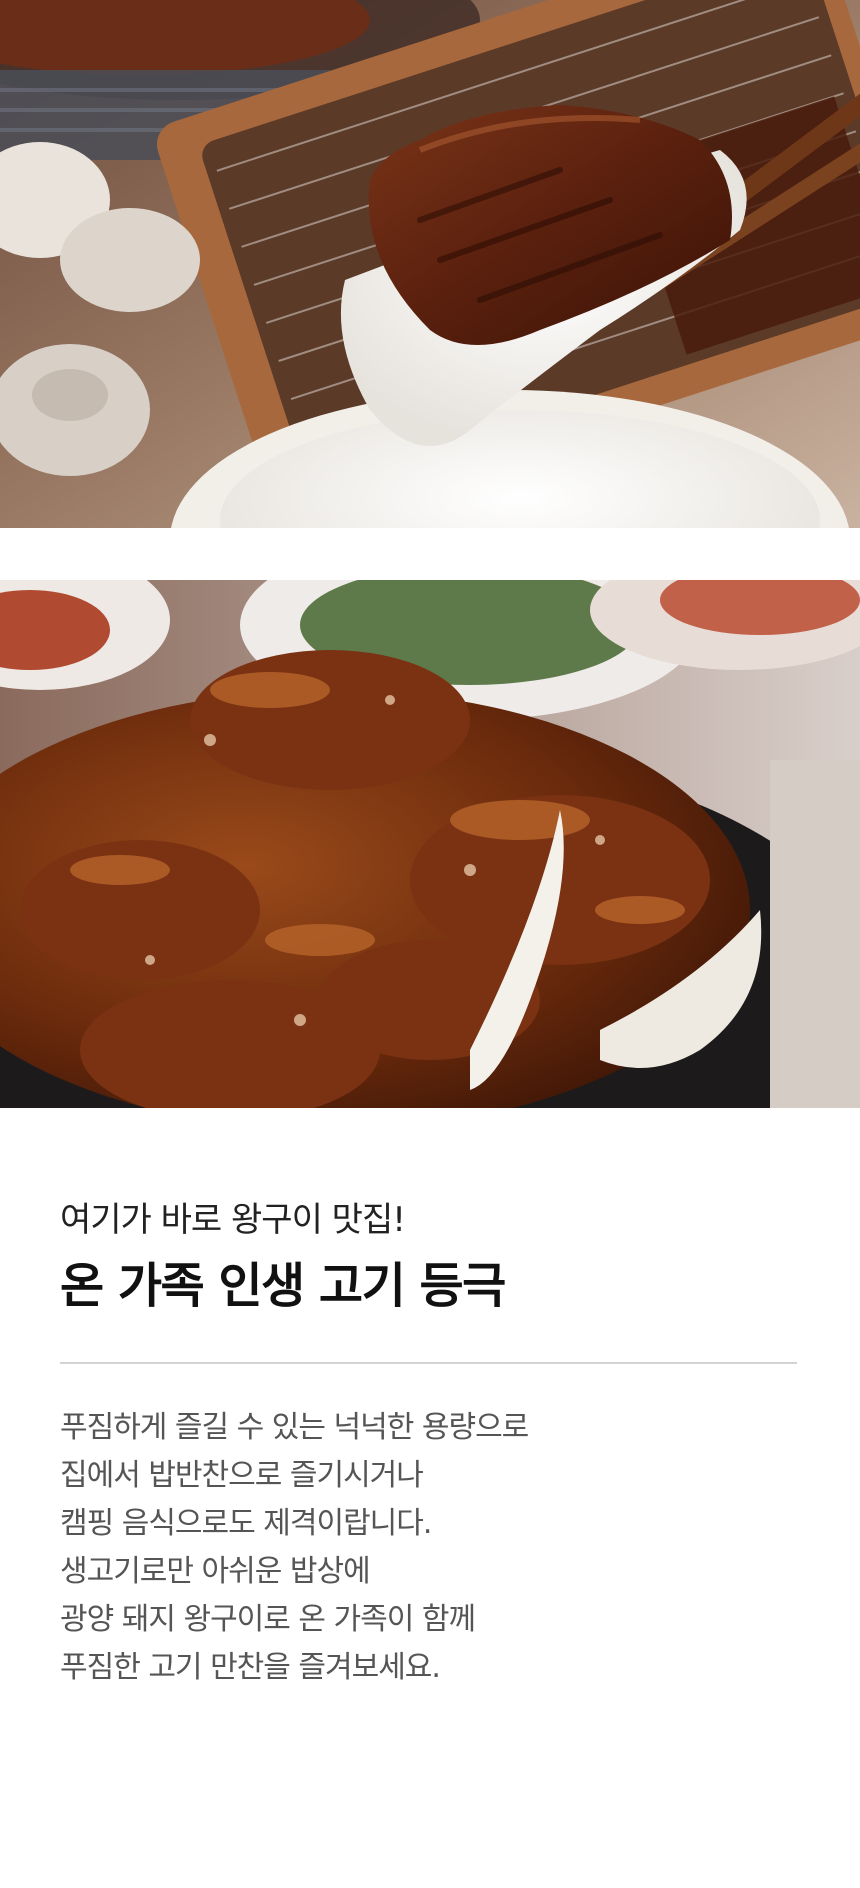 Image resolution: width=860 pixels, height=1888 pixels. Describe the element at coordinates (233, 1220) in the screenshot. I see `subtitle: 여기가 바로 왕구이 맛집!` at that location.